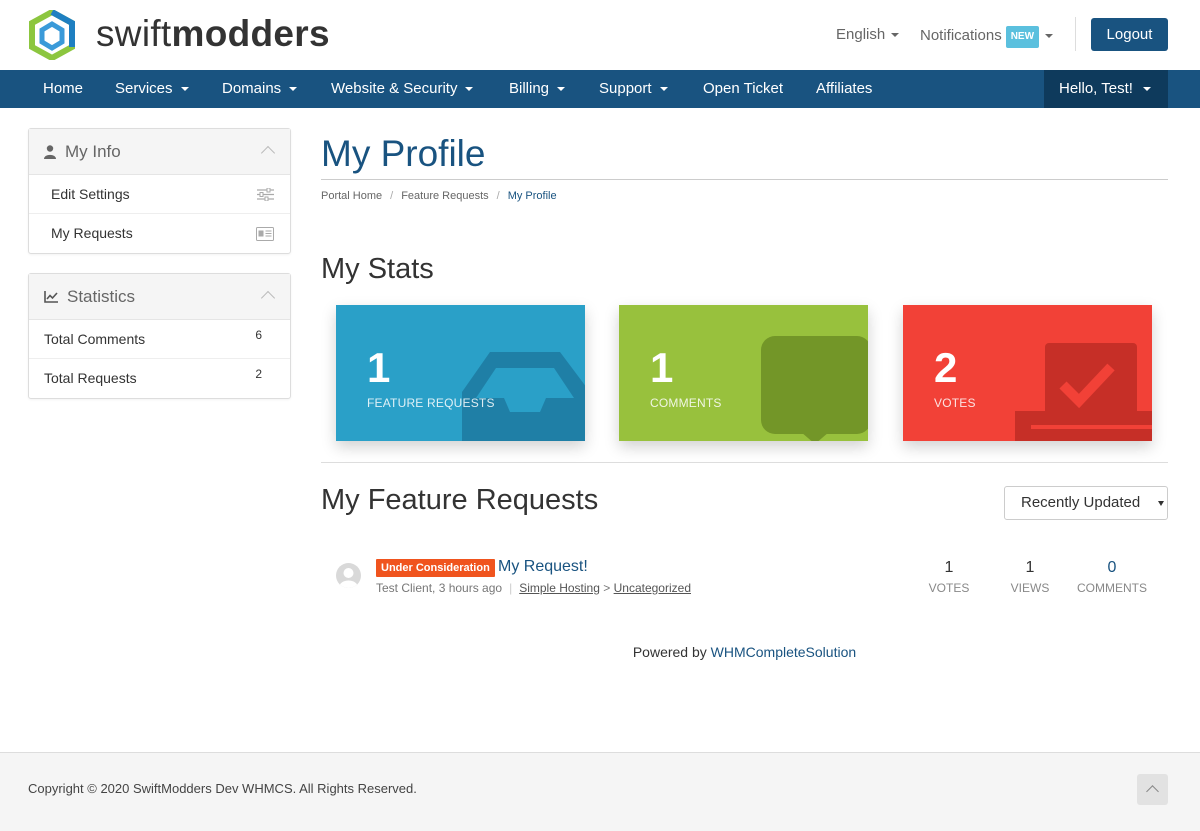  What do you see at coordinates (1030, 567) in the screenshot?
I see `views-count: 1` at bounding box center [1030, 567].